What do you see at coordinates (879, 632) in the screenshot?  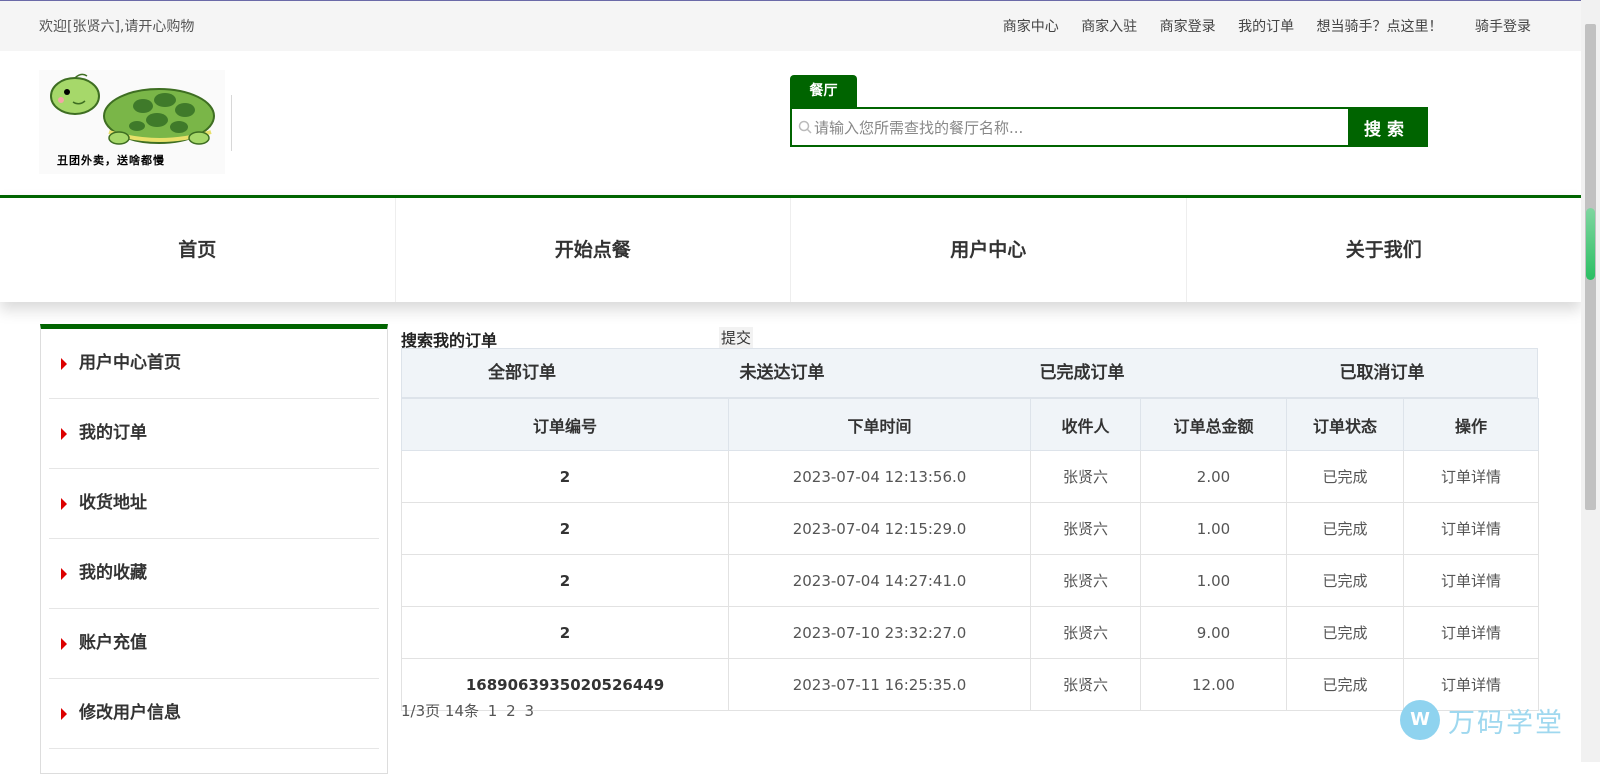 I see `order-time: 2023-07-10 23:32:27.0` at bounding box center [879, 632].